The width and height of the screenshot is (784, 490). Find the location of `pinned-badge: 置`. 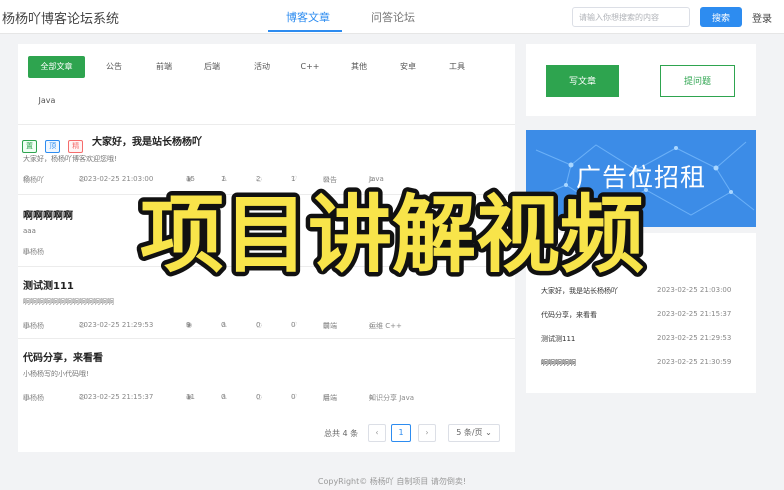

pinned-badge: 置 is located at coordinates (29, 146).